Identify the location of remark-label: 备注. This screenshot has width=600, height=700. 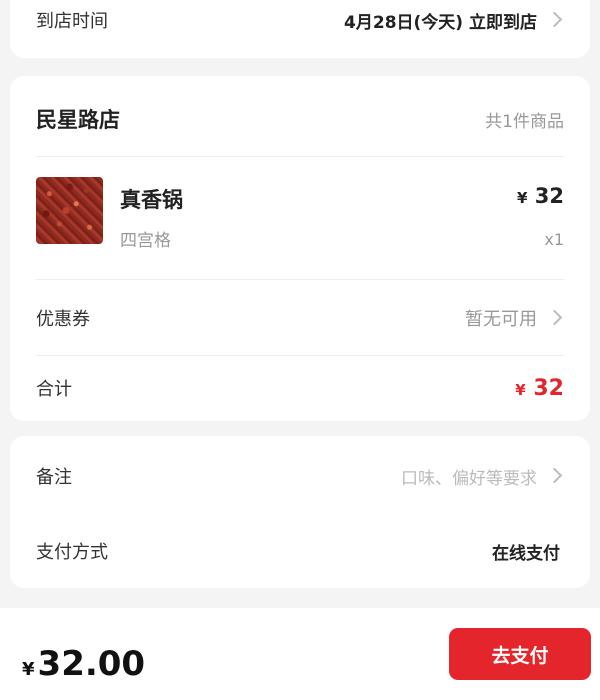
(54, 477).